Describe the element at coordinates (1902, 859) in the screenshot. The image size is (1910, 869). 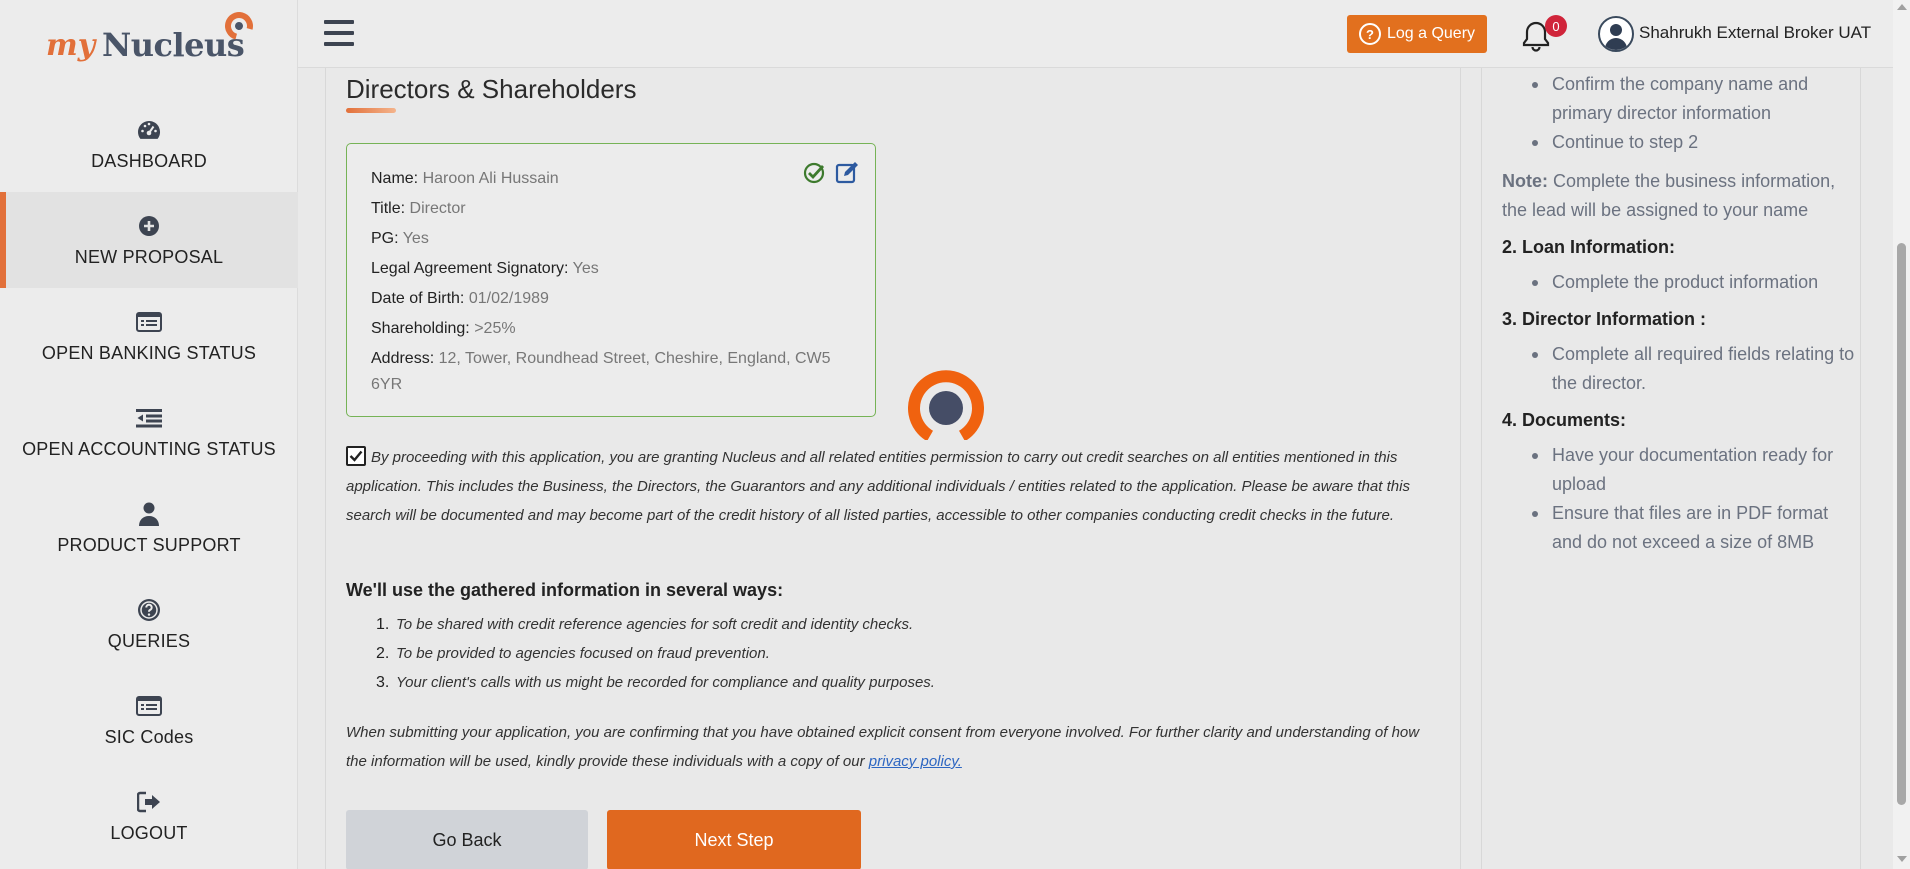
I see `scroll-down-arrow-icon` at that location.